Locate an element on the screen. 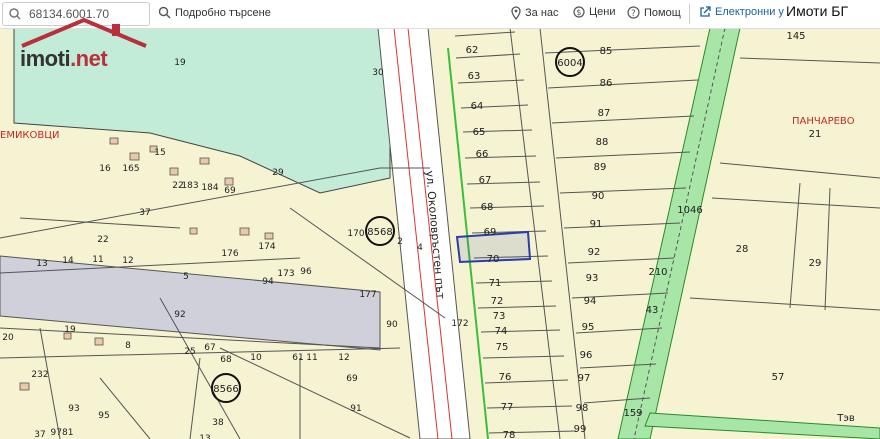 This screenshot has height=439, width=880. toolbar-divider is located at coordinates (689, 14).